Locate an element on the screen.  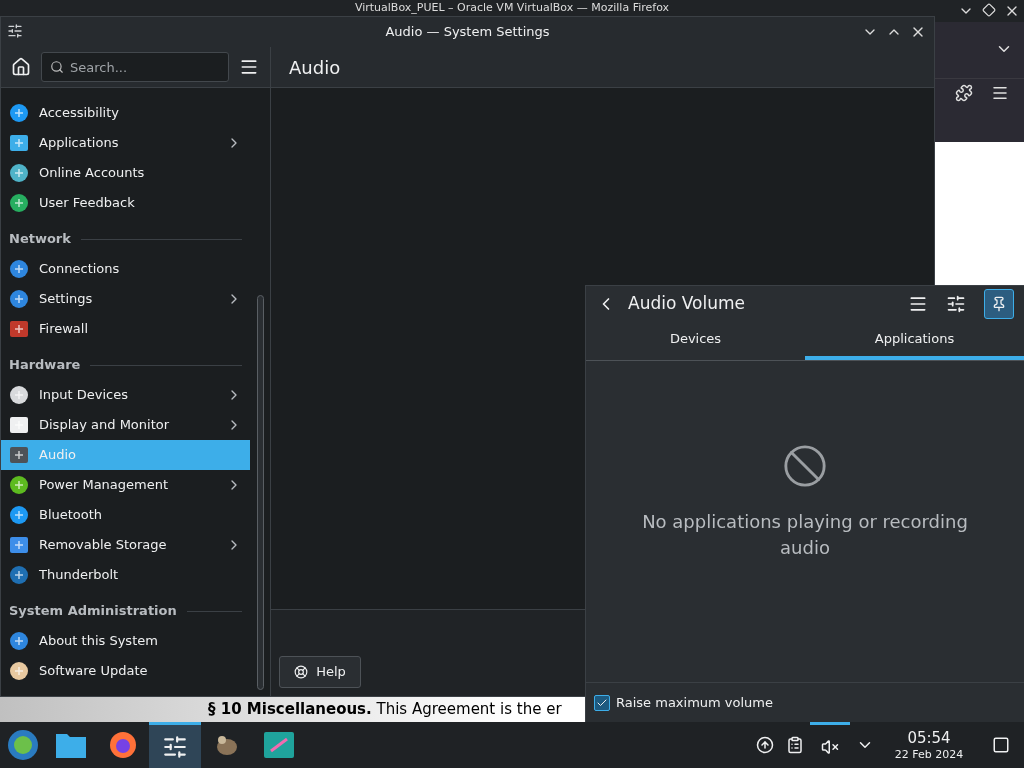
maximize-icon is located at coordinates (989, 10).